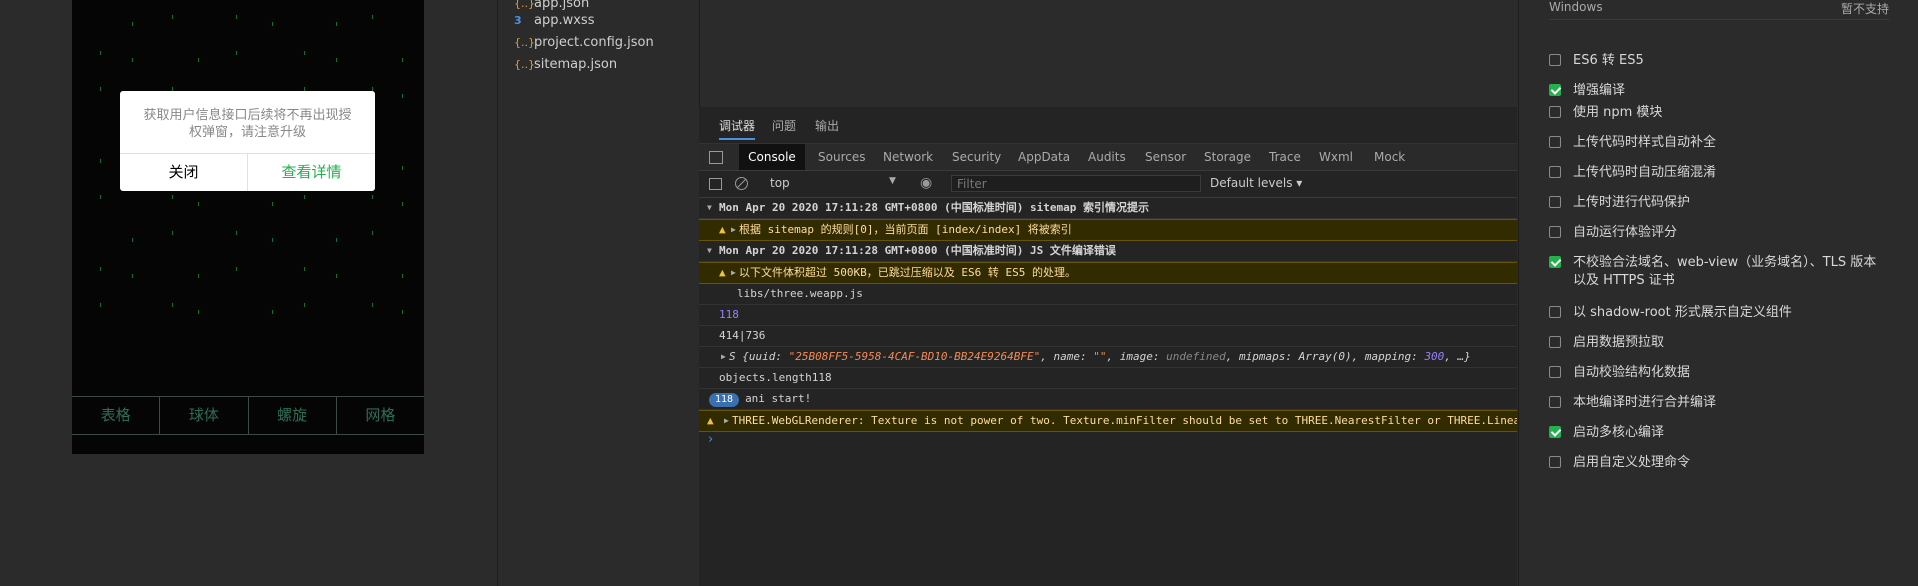  I want to click on eye-icon: ◉, so click(926, 183).